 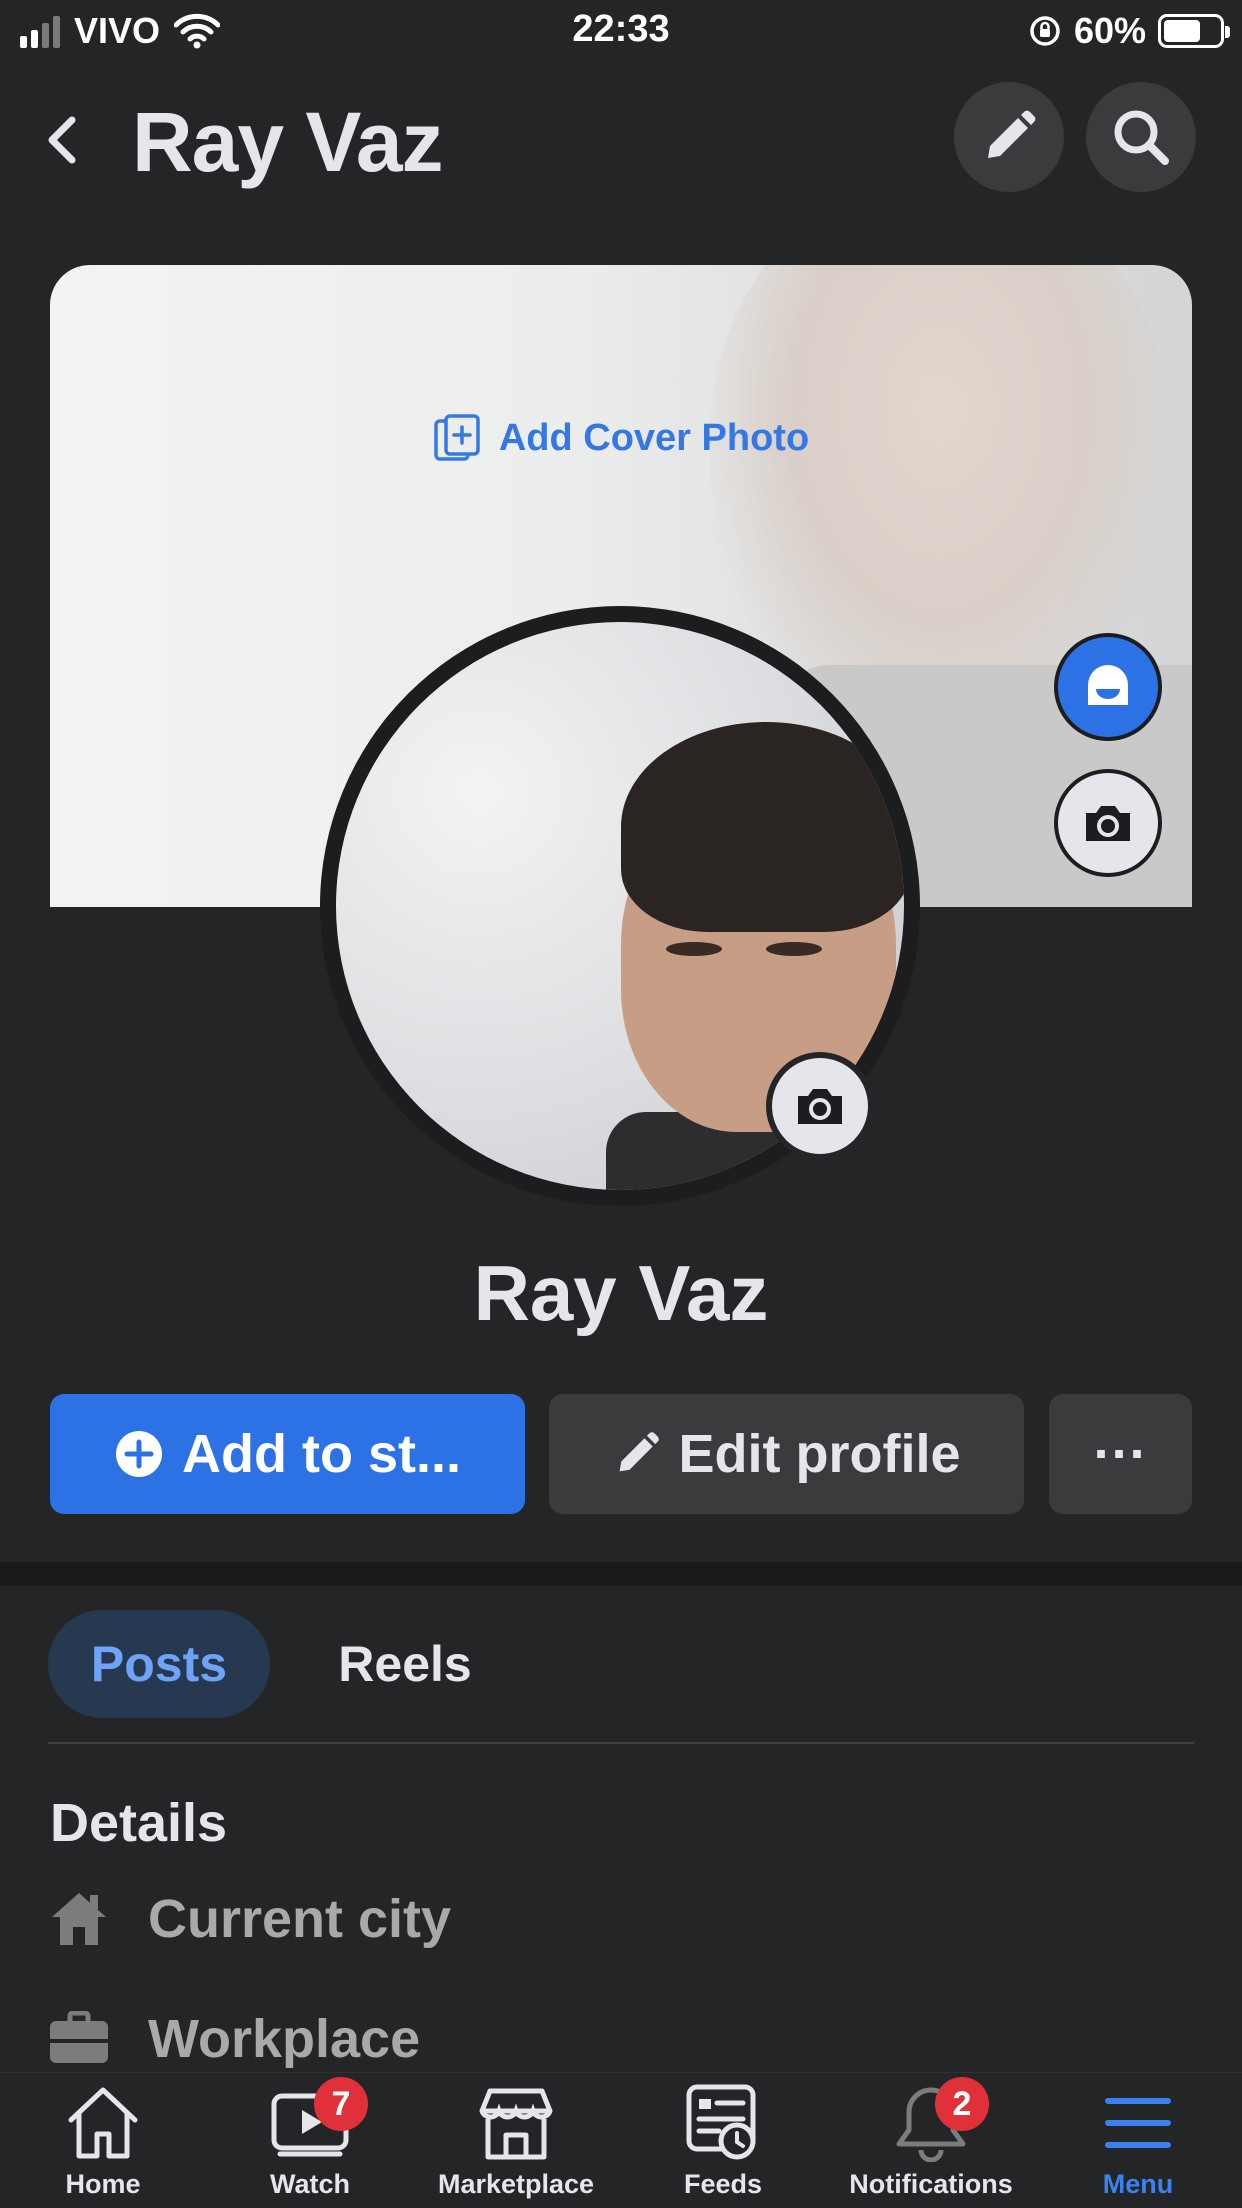 What do you see at coordinates (516, 2123) in the screenshot?
I see `marketplace-icon` at bounding box center [516, 2123].